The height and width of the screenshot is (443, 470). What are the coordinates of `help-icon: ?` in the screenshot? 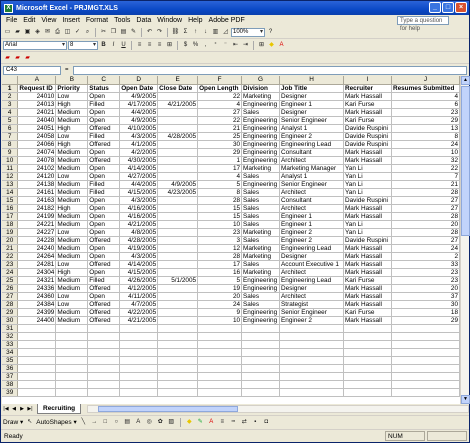 It's located at (270, 32).